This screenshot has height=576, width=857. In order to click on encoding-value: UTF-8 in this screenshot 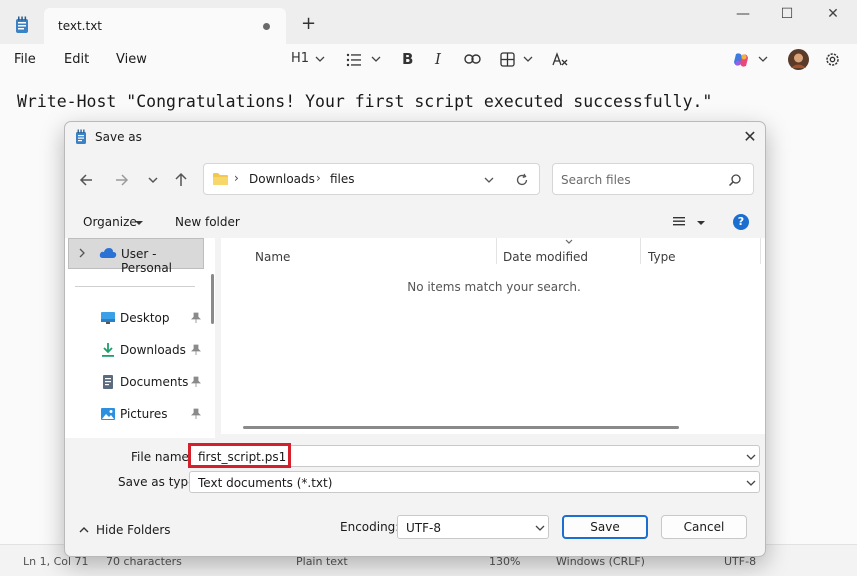, I will do `click(423, 528)`.